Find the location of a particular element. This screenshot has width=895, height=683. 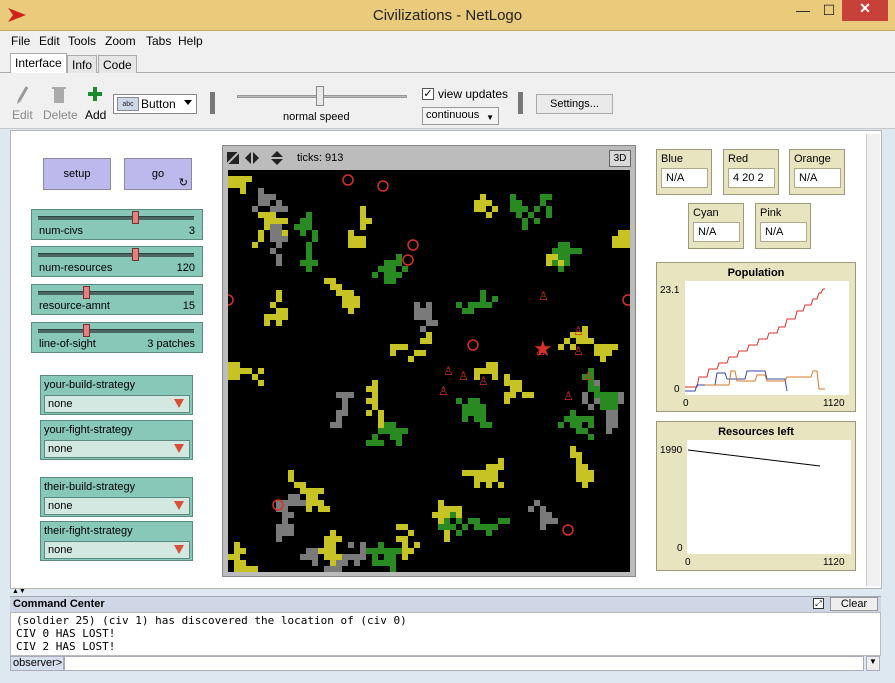

chooser-your-build-strategy: your-build-strategy none is located at coordinates (116, 395).